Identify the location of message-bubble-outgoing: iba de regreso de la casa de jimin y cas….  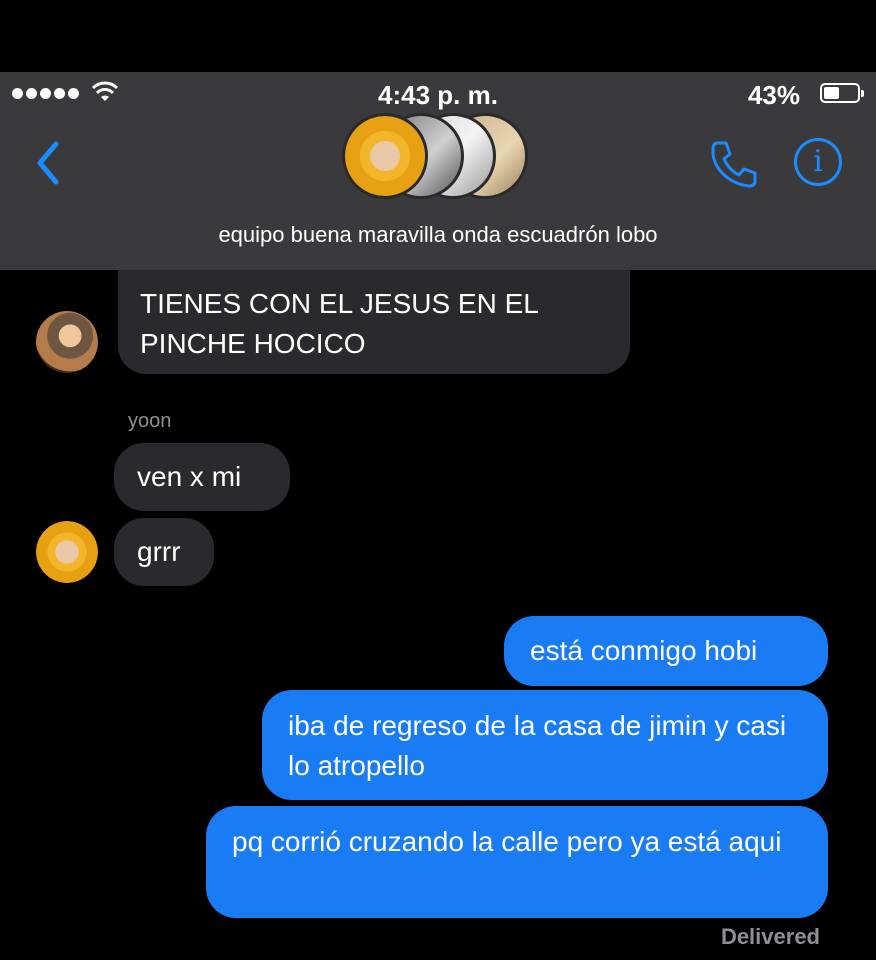
(545, 745).